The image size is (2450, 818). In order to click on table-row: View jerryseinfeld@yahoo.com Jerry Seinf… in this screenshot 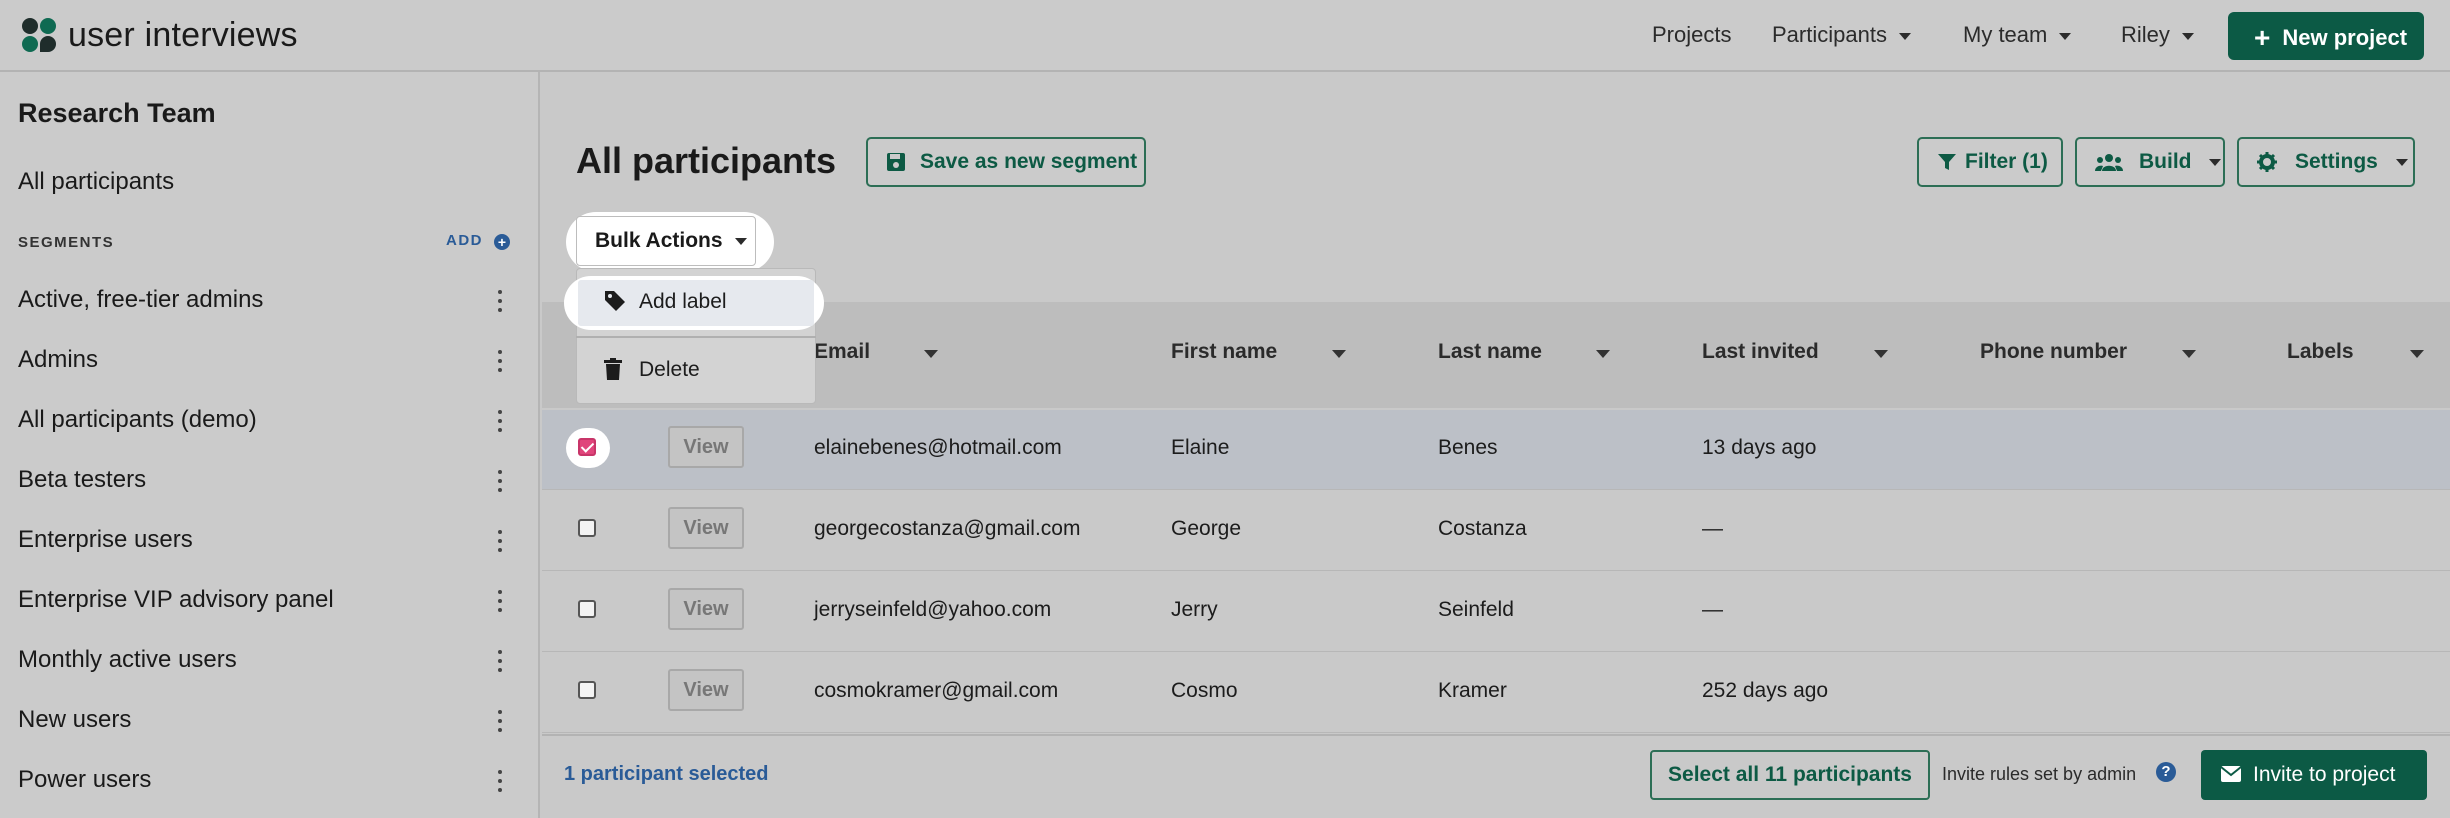, I will do `click(1496, 612)`.